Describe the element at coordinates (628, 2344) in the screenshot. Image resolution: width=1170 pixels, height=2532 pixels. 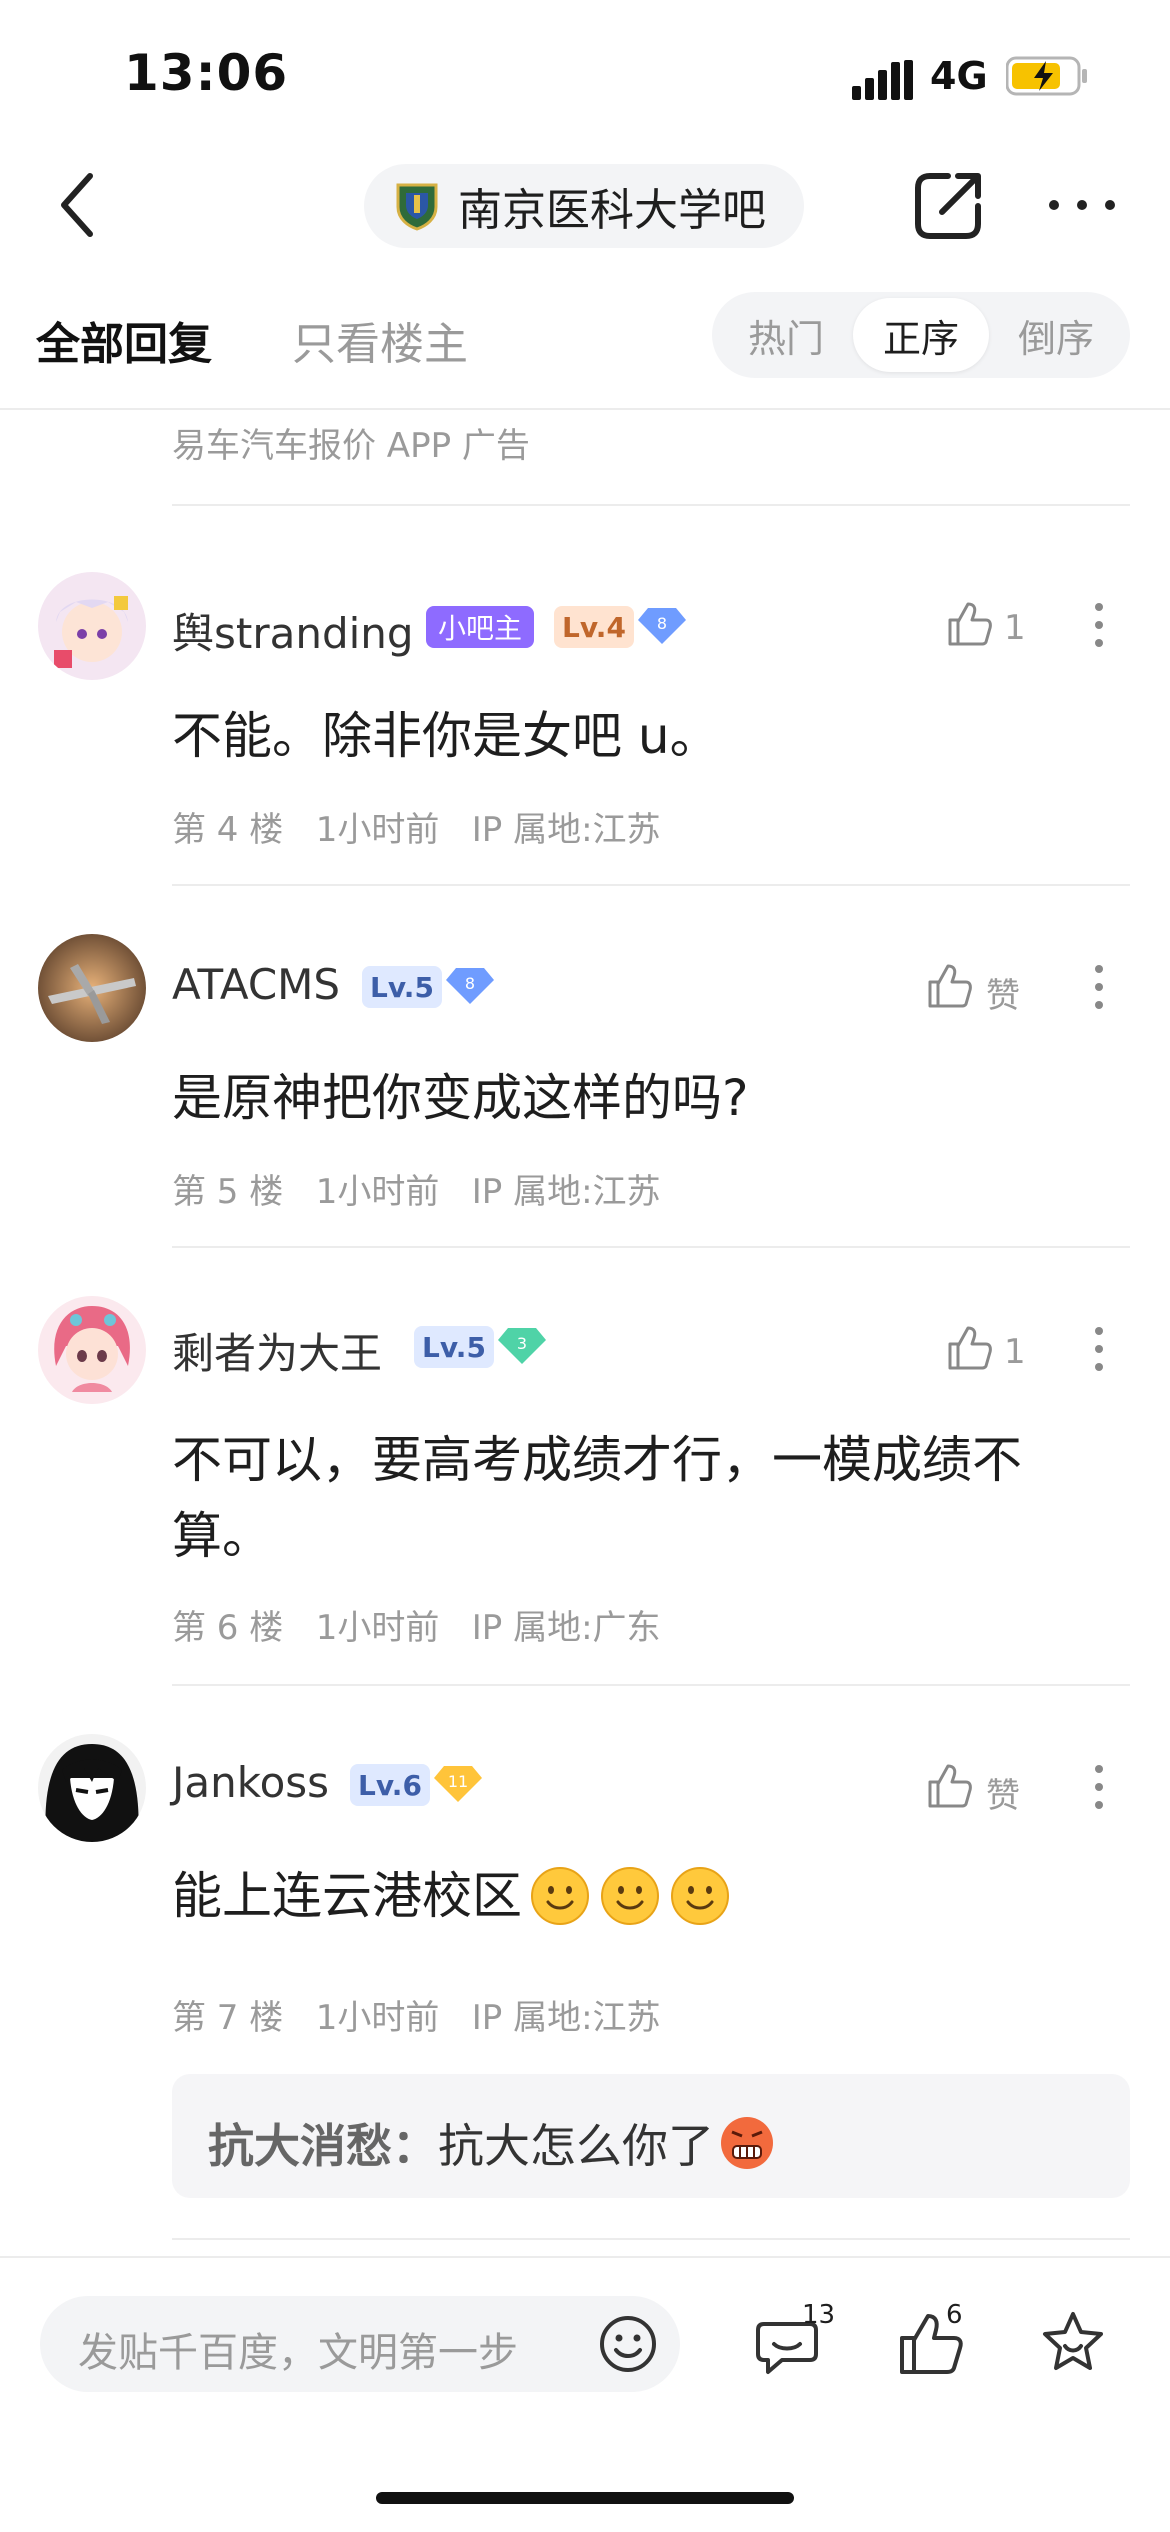
I see `emoji-button-icon` at that location.